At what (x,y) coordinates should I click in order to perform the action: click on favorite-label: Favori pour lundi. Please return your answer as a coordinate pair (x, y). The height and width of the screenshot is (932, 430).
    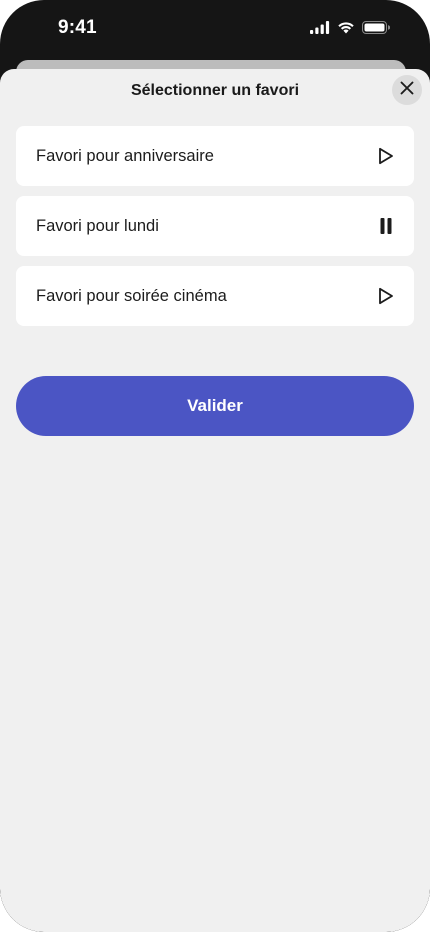
    Looking at the image, I should click on (97, 225).